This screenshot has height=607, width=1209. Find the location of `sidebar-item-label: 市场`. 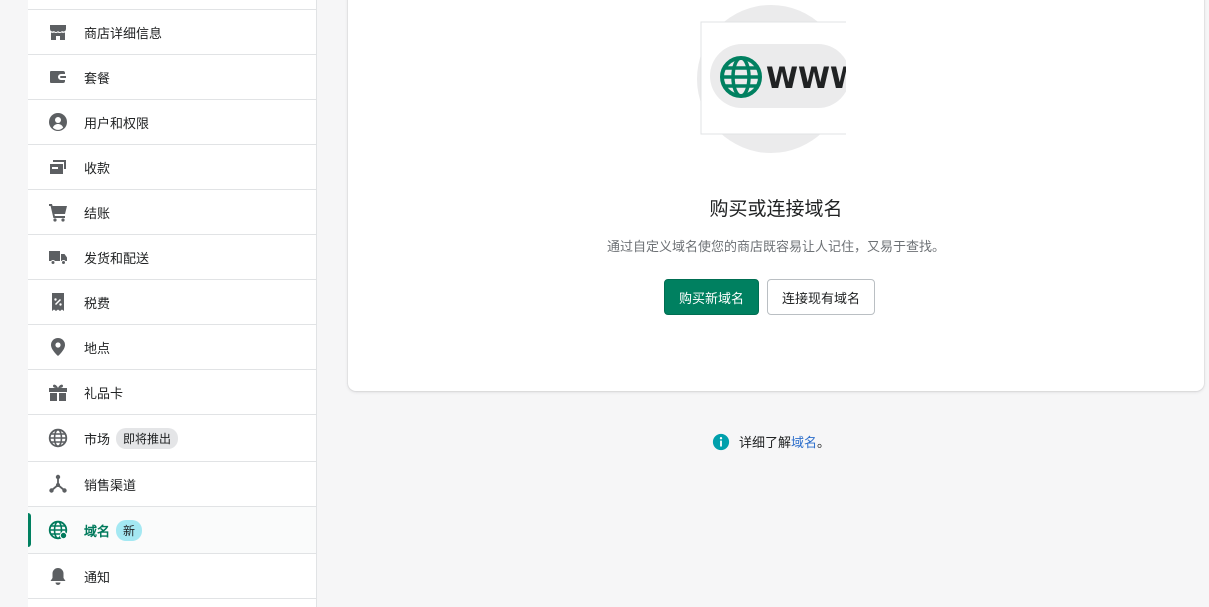

sidebar-item-label: 市场 is located at coordinates (97, 440).